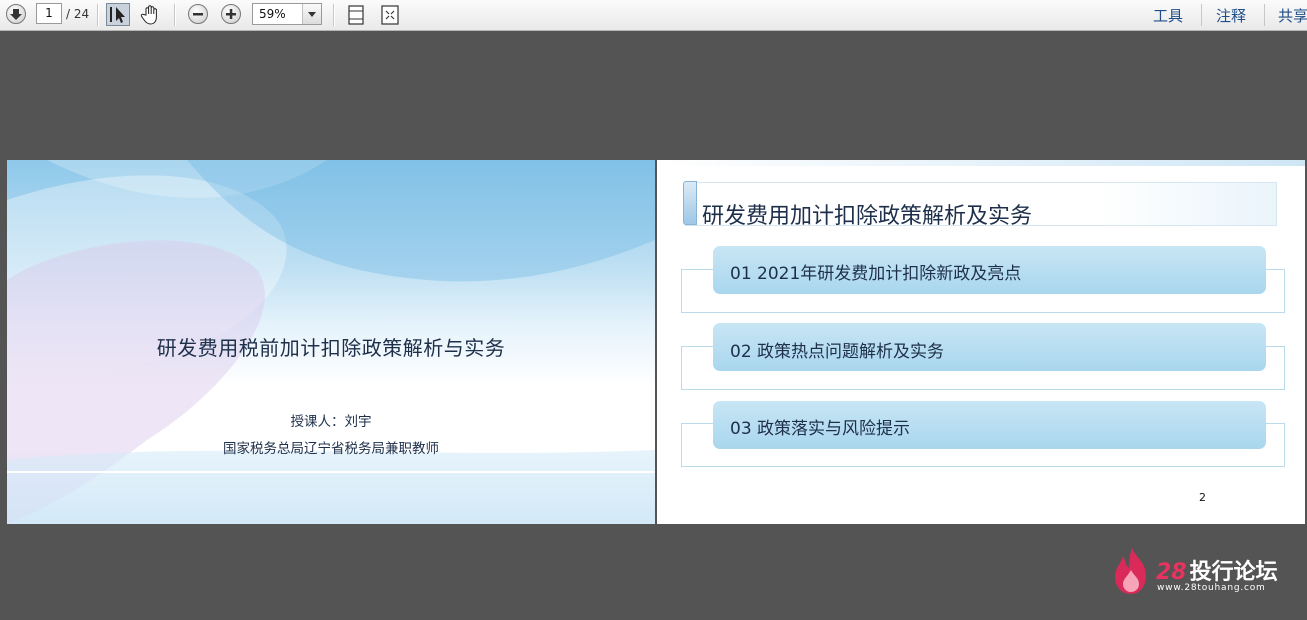  I want to click on select-tool-button, so click(118, 14).